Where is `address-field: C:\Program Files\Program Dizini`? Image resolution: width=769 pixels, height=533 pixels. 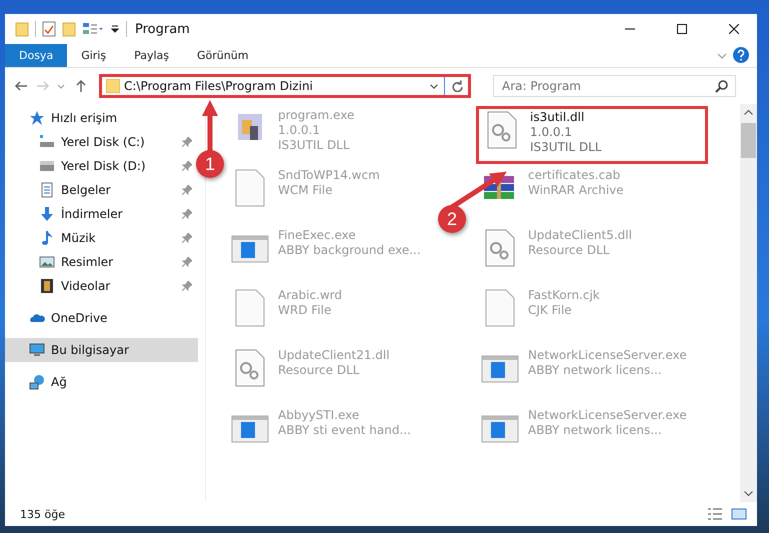
address-field: C:\Program Files\Program Dizini is located at coordinates (275, 86).